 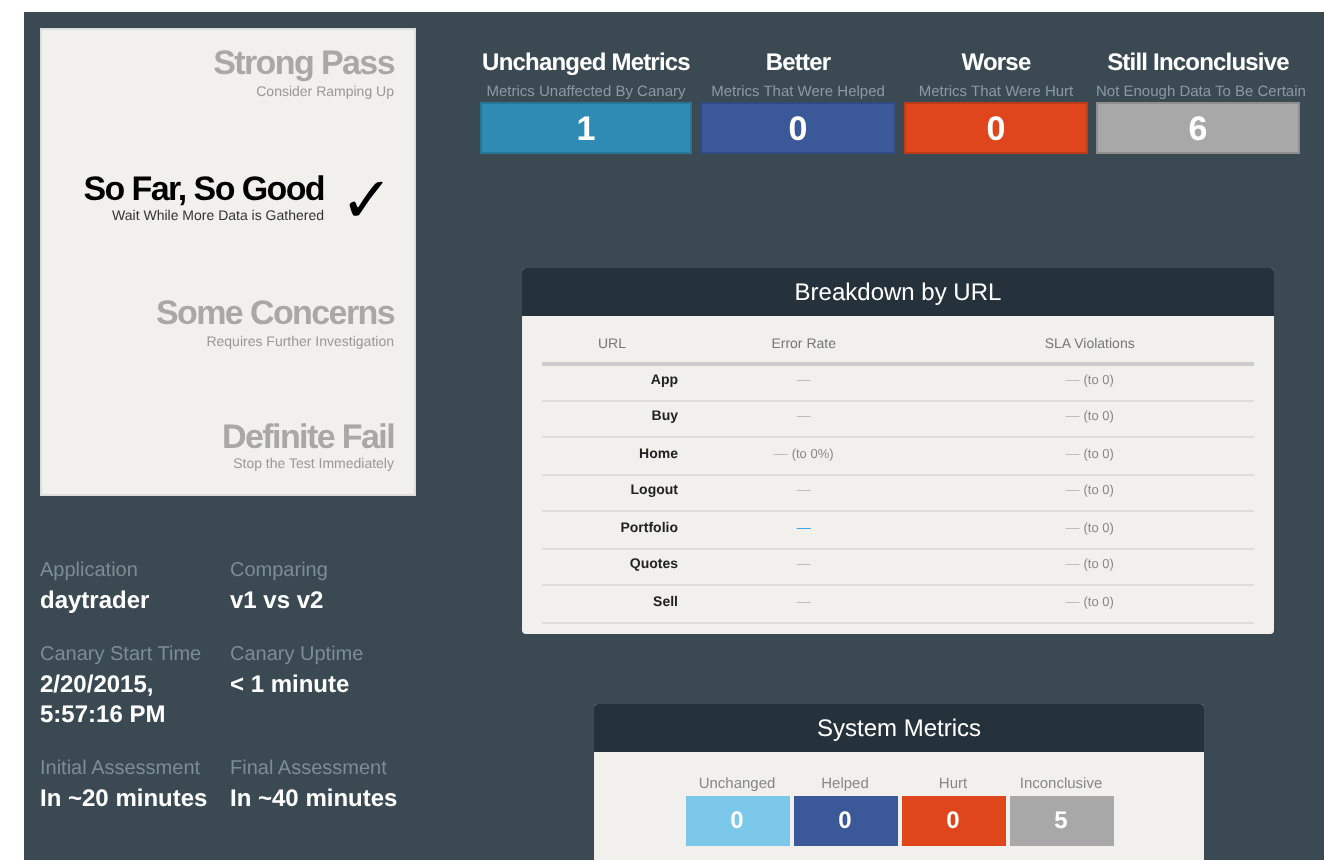 I want to click on info-value: v1 vs v2, so click(x=278, y=601).